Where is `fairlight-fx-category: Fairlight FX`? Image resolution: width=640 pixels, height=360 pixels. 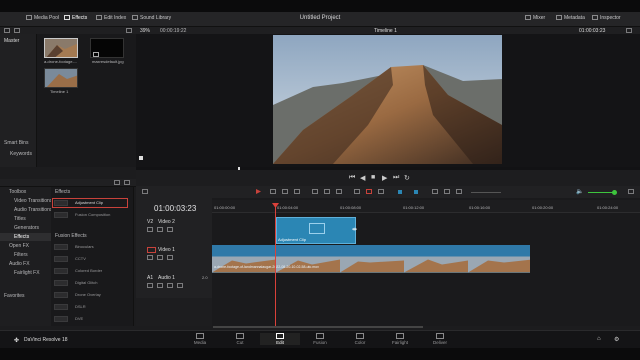
fairlight-fx-category: Fairlight FX is located at coordinates (27, 273).